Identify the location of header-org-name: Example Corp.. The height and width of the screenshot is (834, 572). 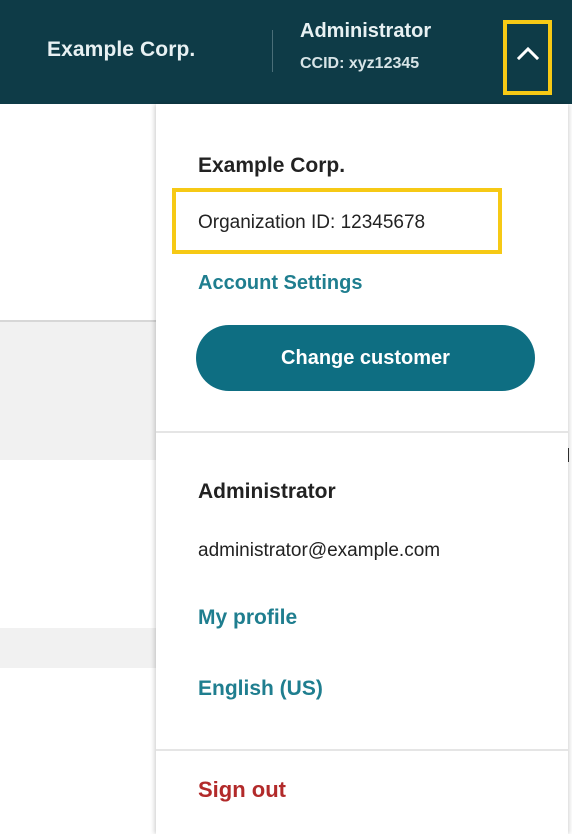
(121, 50).